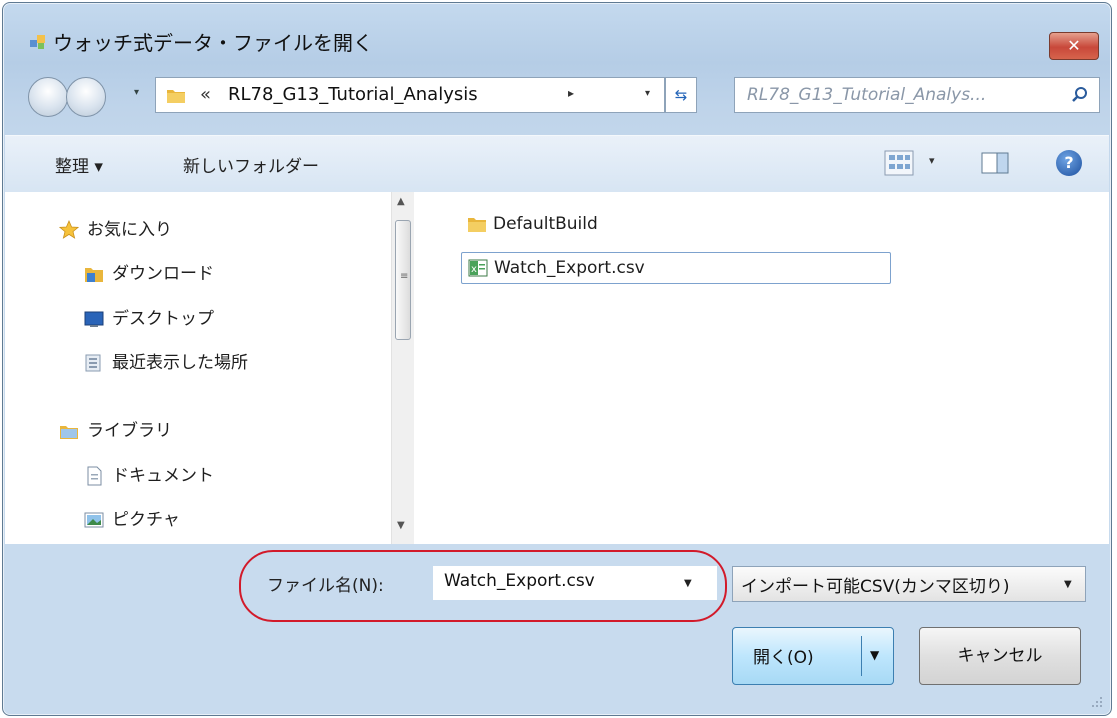 The height and width of the screenshot is (718, 1117). Describe the element at coordinates (48, 97) in the screenshot. I see `back-button` at that location.